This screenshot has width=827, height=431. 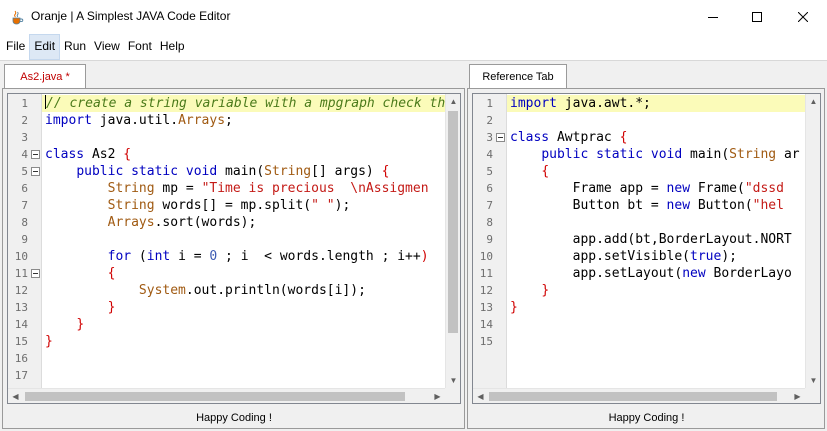 What do you see at coordinates (346, 171) in the screenshot?
I see `code-token: [] args)` at bounding box center [346, 171].